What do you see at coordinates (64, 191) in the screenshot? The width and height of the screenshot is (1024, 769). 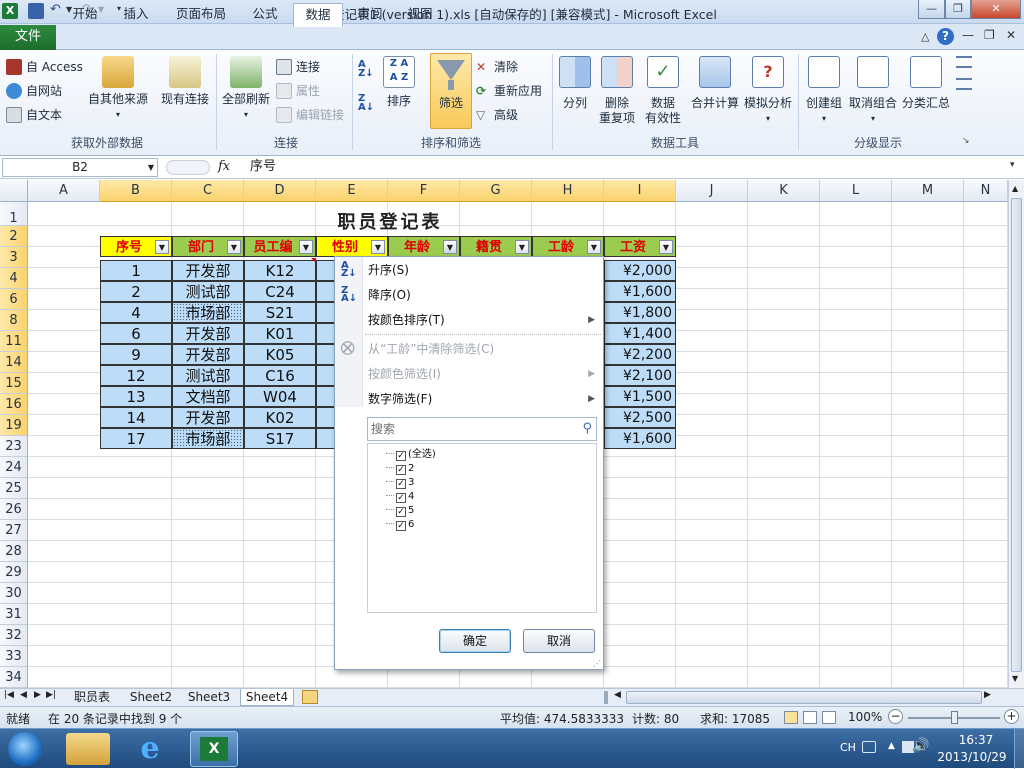 I see `column-header-a: A` at bounding box center [64, 191].